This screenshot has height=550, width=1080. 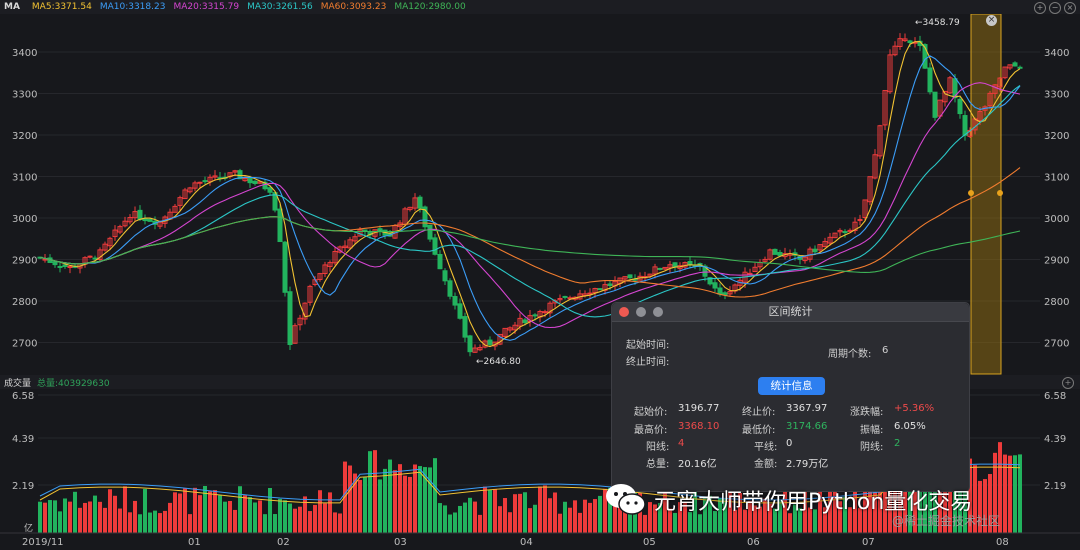 I want to click on high-price-annotation: ←3458.79, so click(x=937, y=23).